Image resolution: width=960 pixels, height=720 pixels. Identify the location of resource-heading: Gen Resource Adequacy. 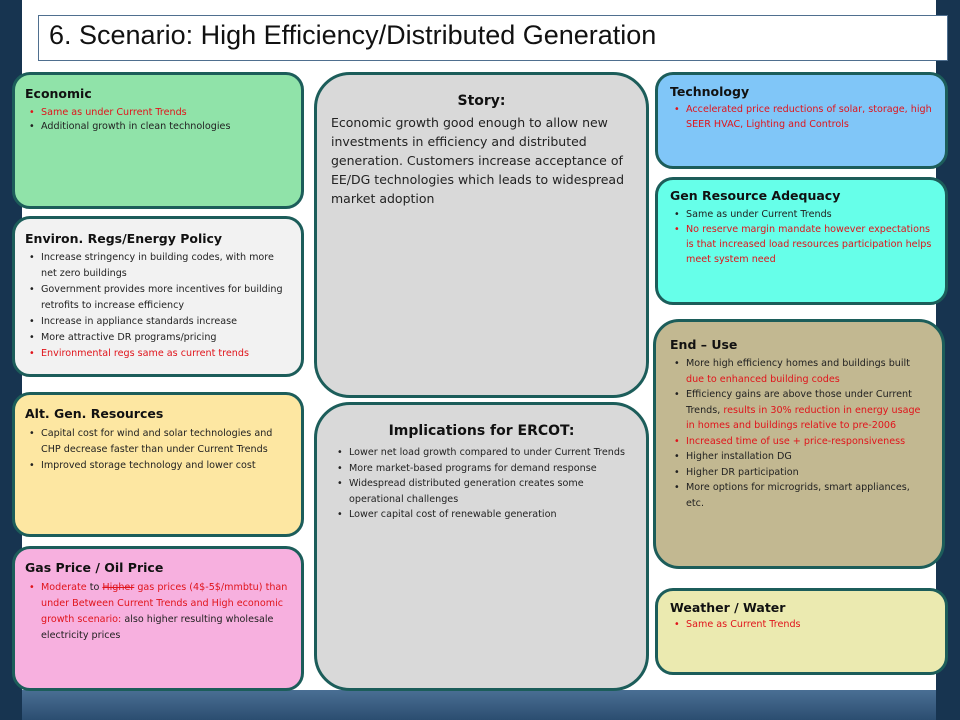
(755, 195).